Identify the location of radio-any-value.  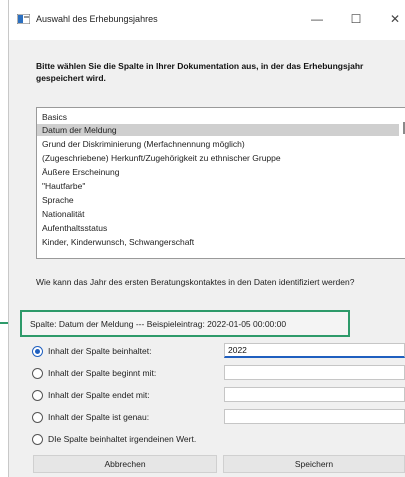
(37, 439).